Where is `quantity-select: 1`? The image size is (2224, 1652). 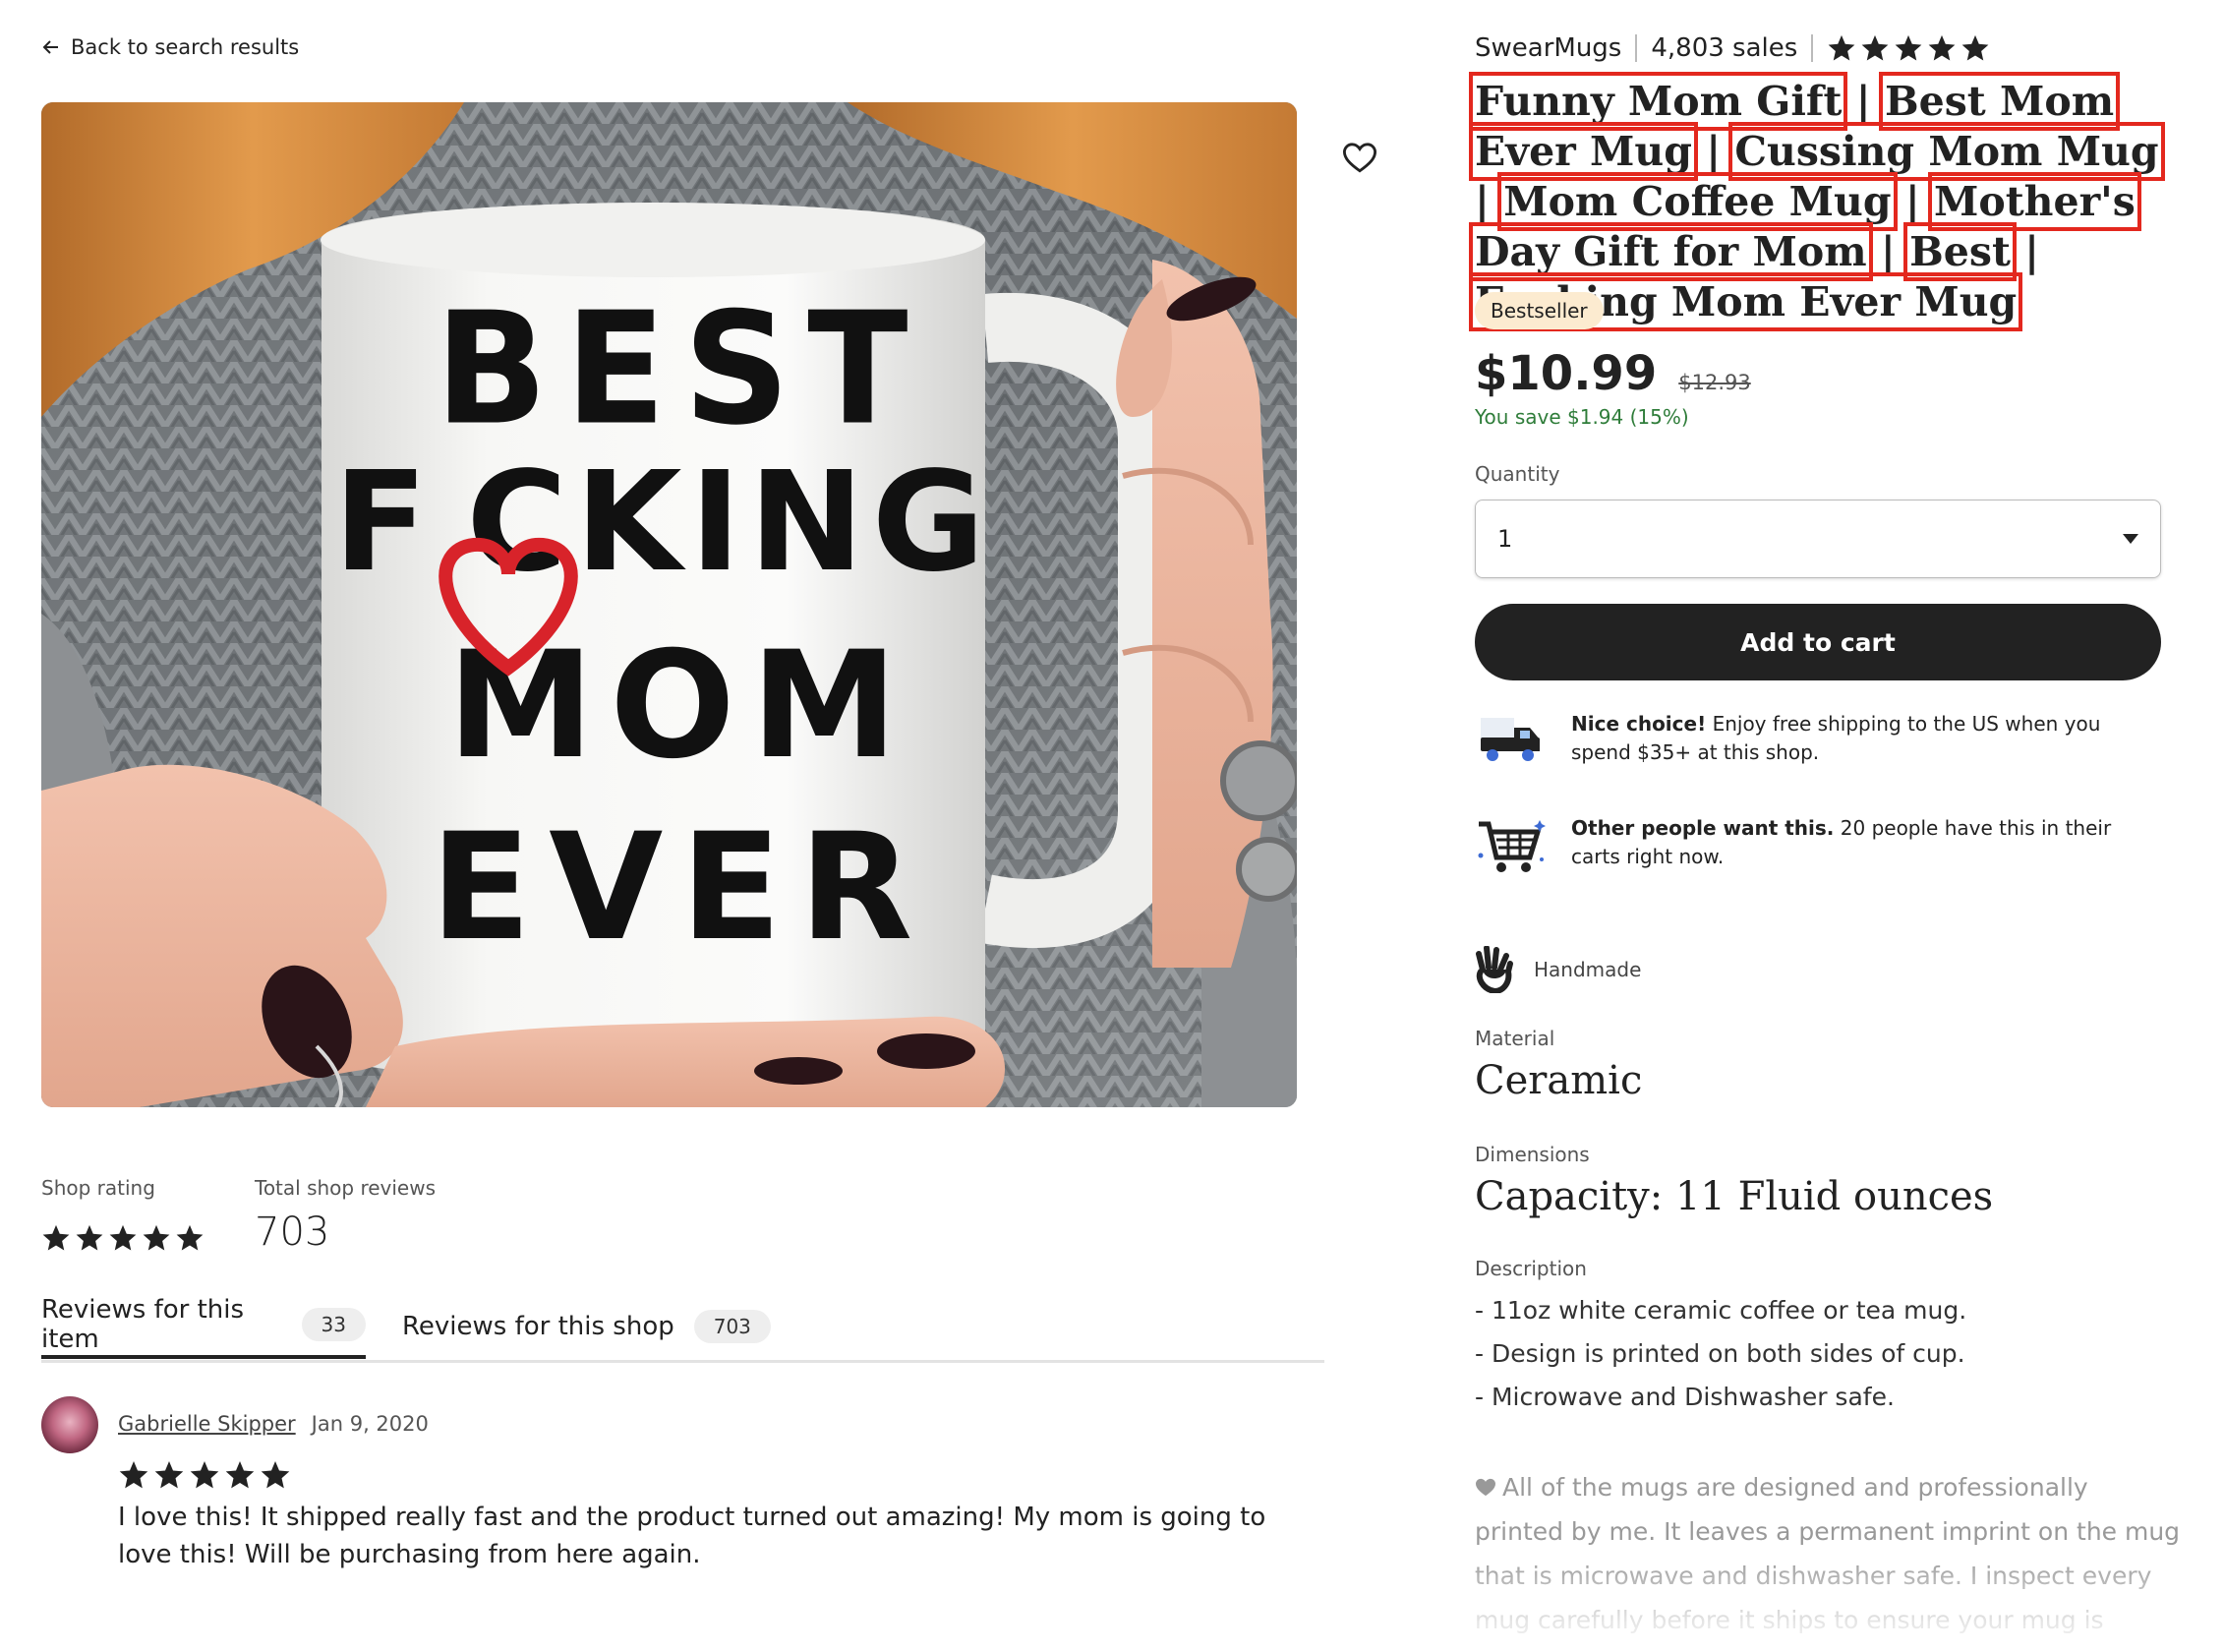 quantity-select: 1 is located at coordinates (1818, 539).